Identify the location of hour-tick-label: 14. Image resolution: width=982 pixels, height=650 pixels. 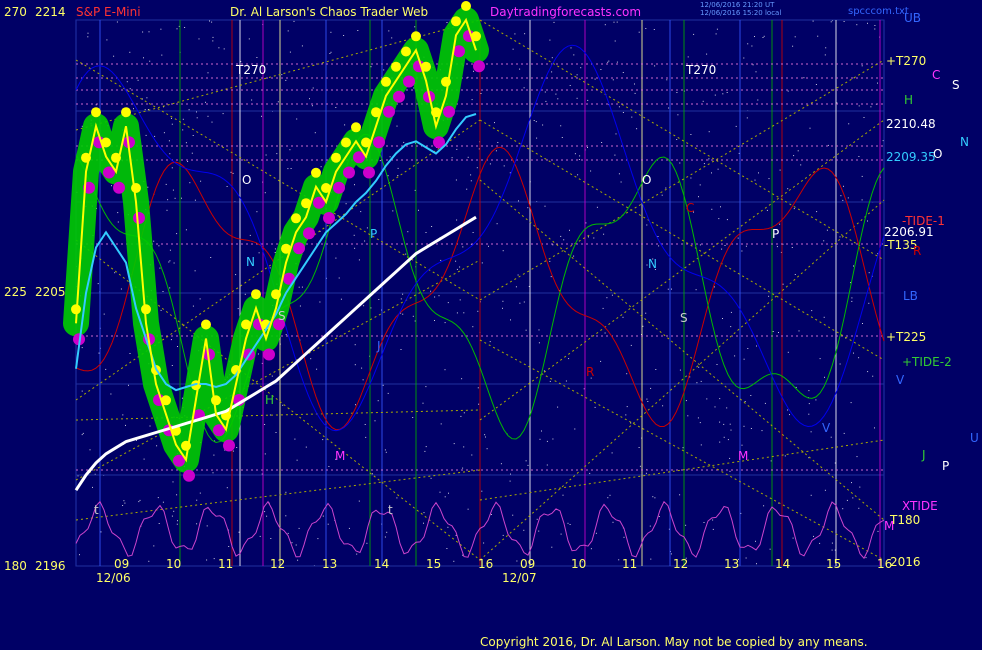
(782, 564).